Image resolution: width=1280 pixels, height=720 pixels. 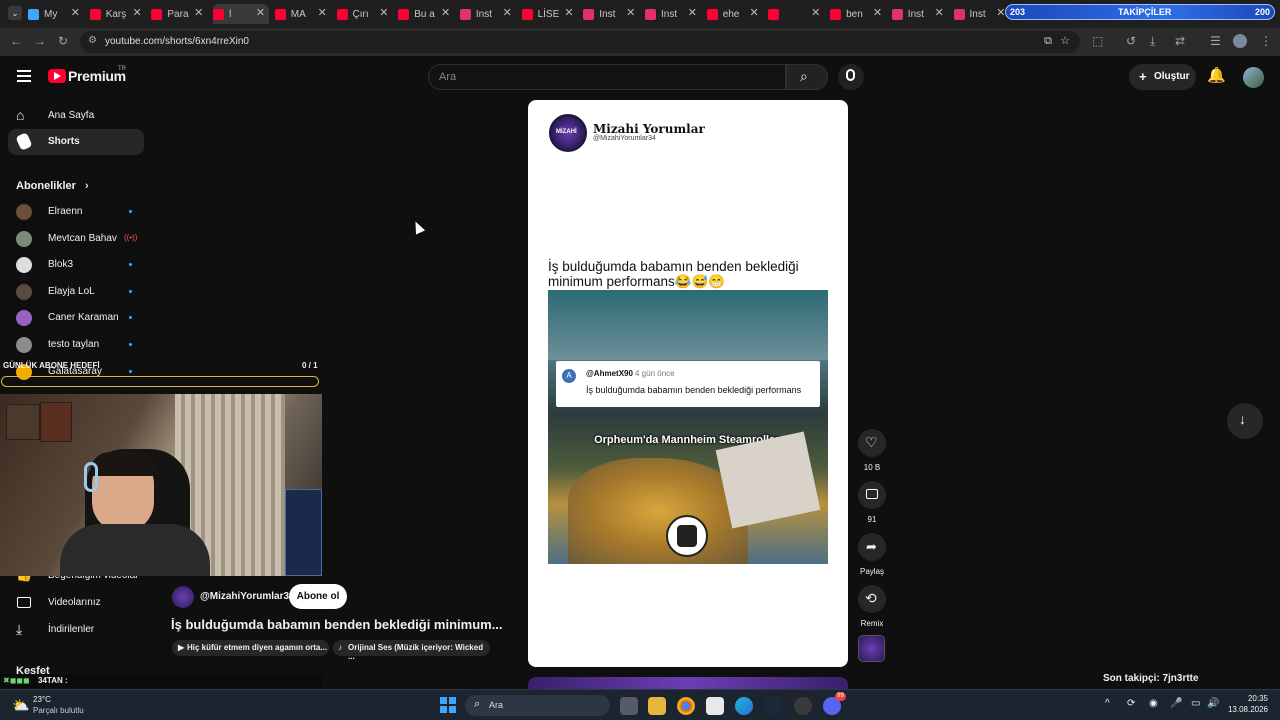 I want to click on forward-icon: →, so click(x=40, y=41).